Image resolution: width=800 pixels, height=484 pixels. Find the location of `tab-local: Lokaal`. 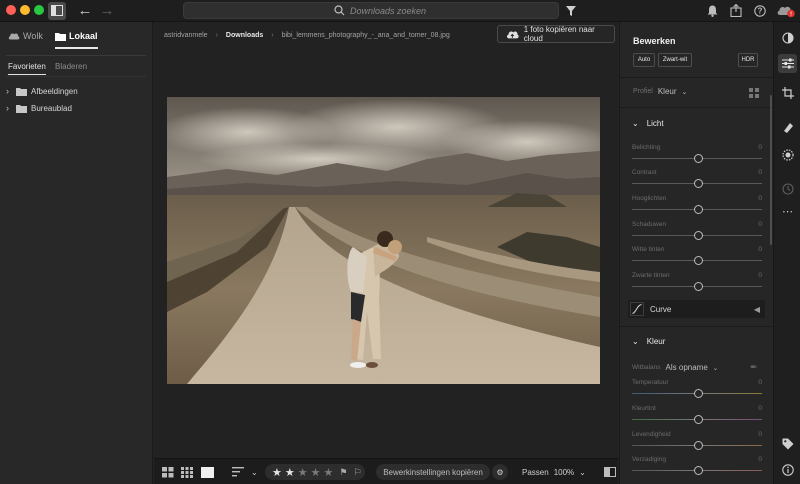

tab-local: Lokaal is located at coordinates (76, 39).